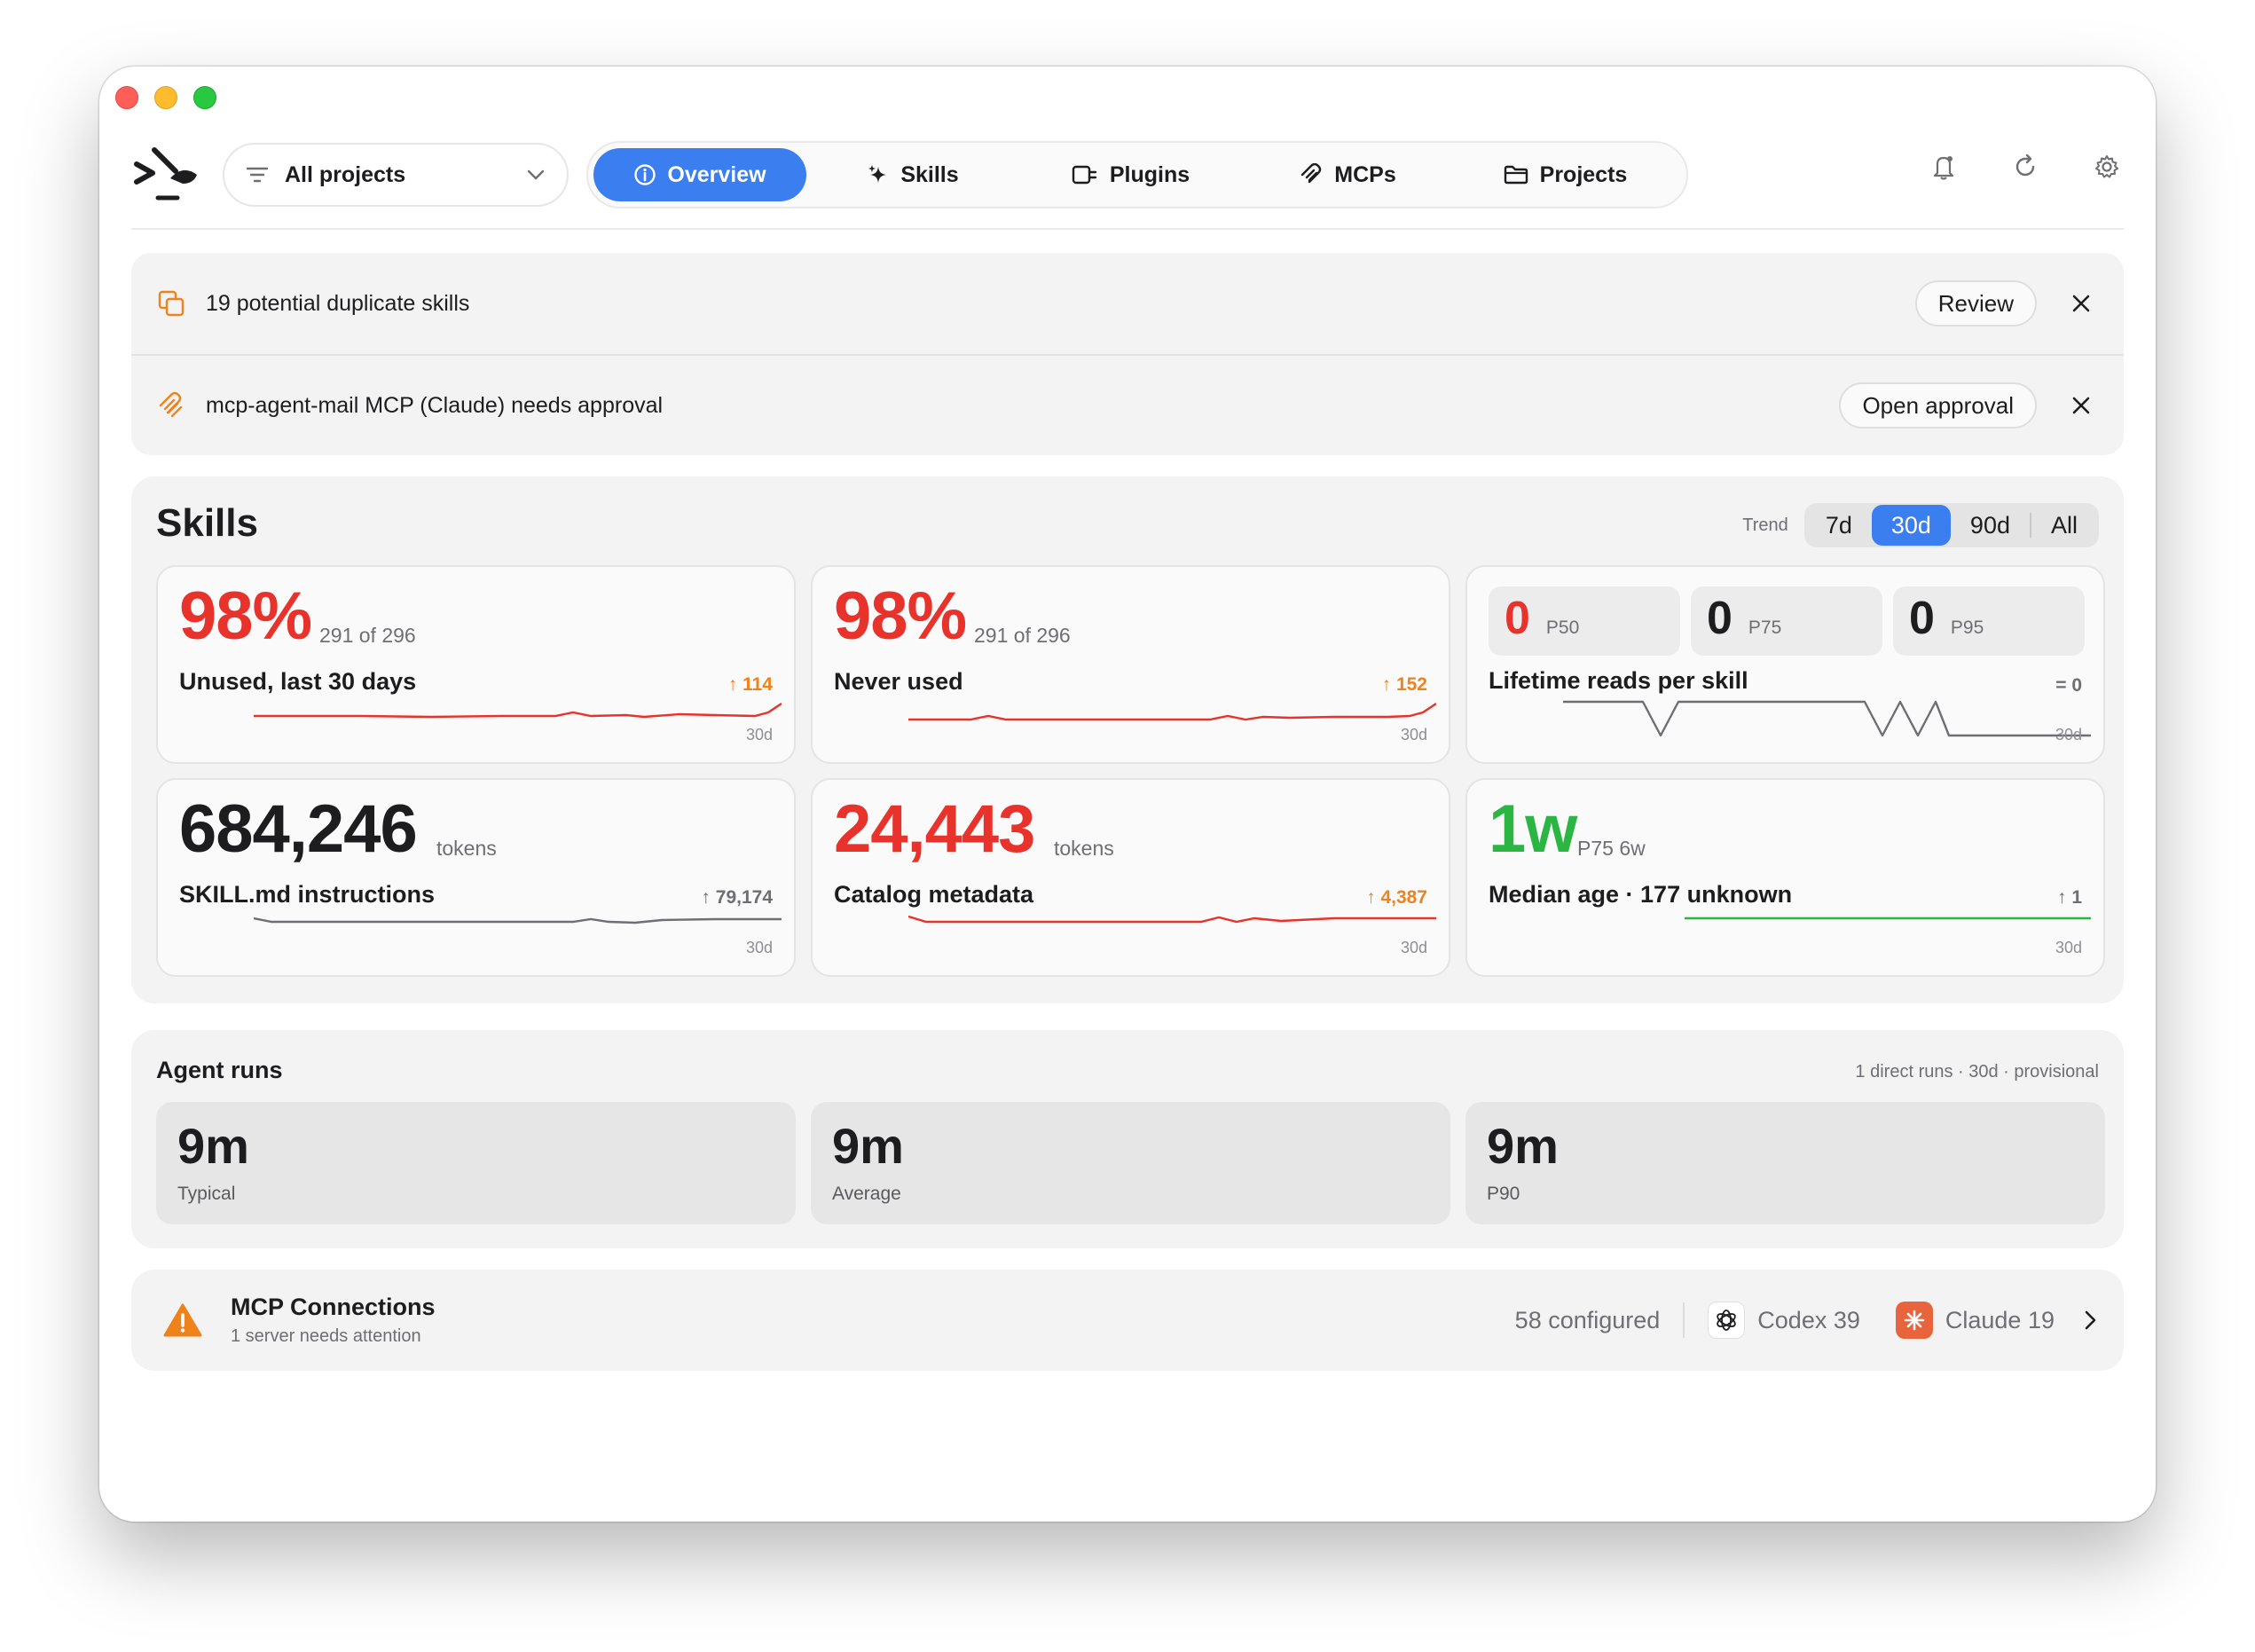  I want to click on close-icon, so click(2081, 405).